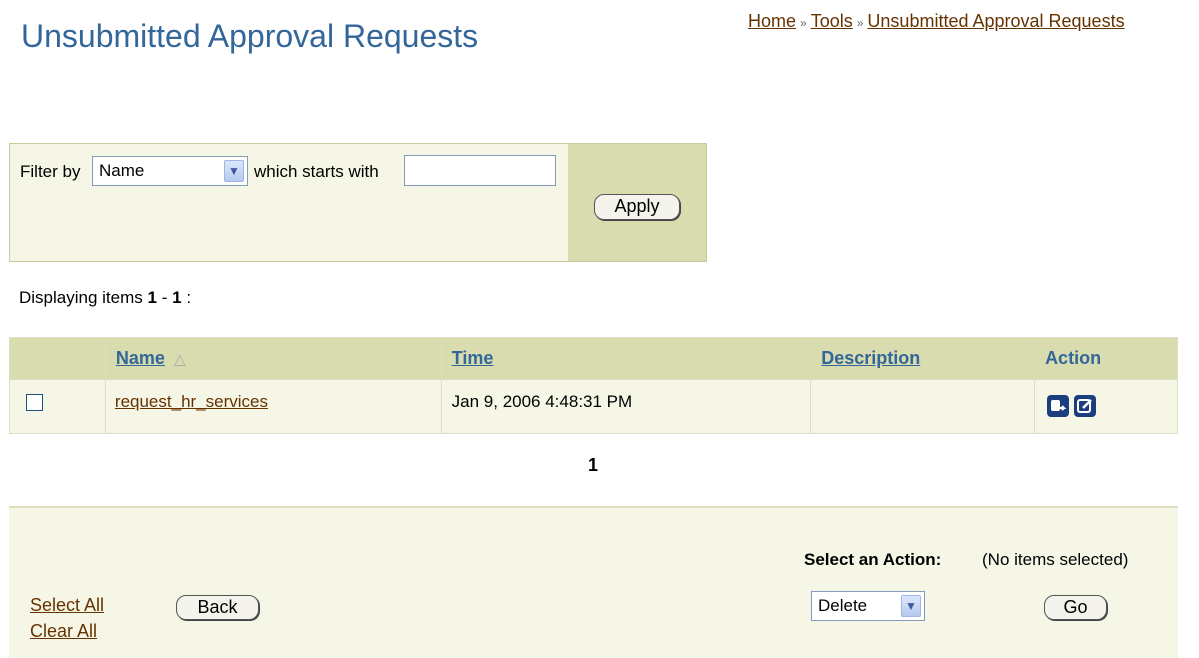  Describe the element at coordinates (122, 170) in the screenshot. I see `filter-field-value: Name` at that location.